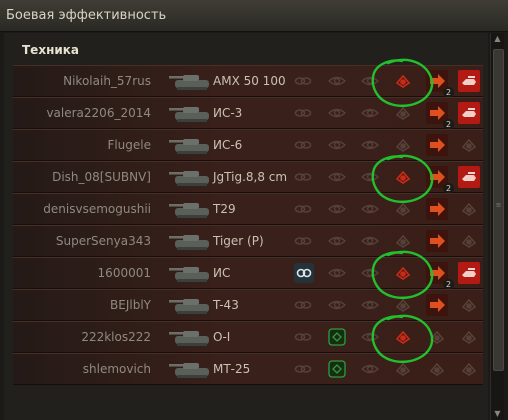 The image size is (508, 420). I want to click on list-item: Dish_08[SUBNV] JgTig.8,8 cm 2, so click(248, 177).